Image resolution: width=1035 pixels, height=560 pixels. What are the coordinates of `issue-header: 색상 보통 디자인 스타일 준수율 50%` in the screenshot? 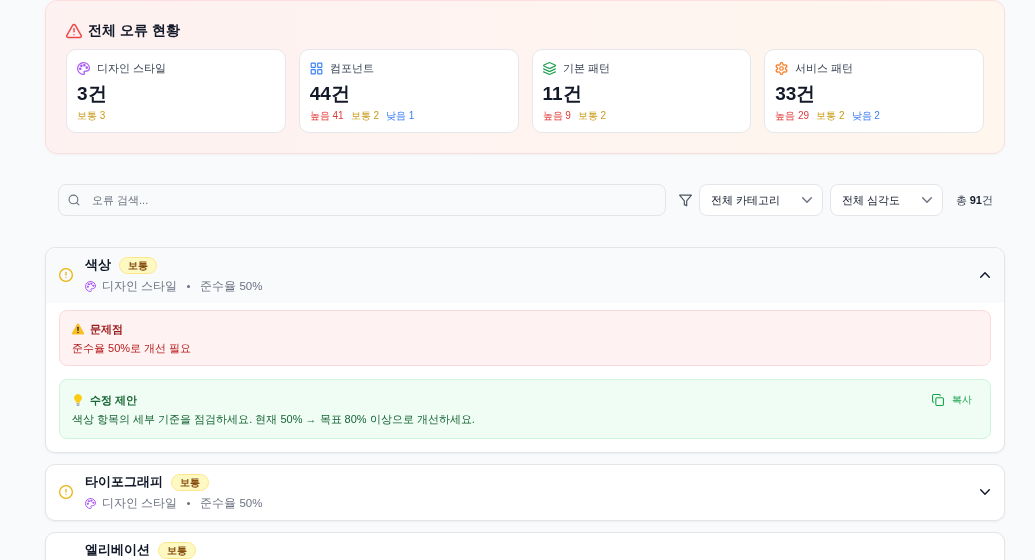 It's located at (525, 275).